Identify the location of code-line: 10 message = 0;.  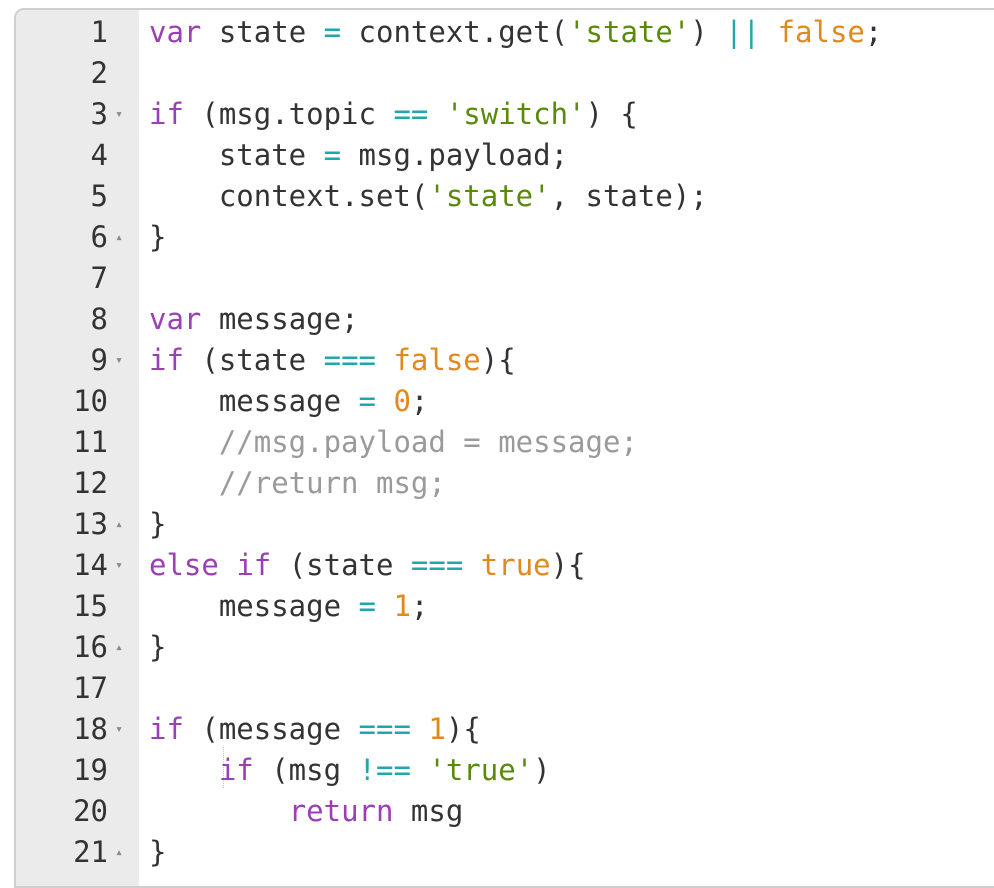
(505, 401).